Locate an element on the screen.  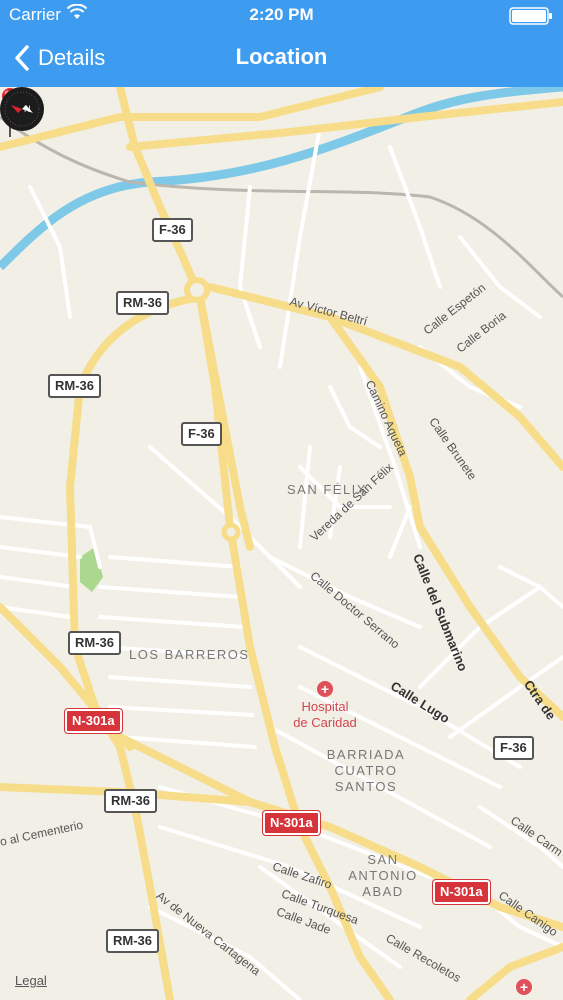
district-label: SAN FÉLIX is located at coordinates (327, 489).